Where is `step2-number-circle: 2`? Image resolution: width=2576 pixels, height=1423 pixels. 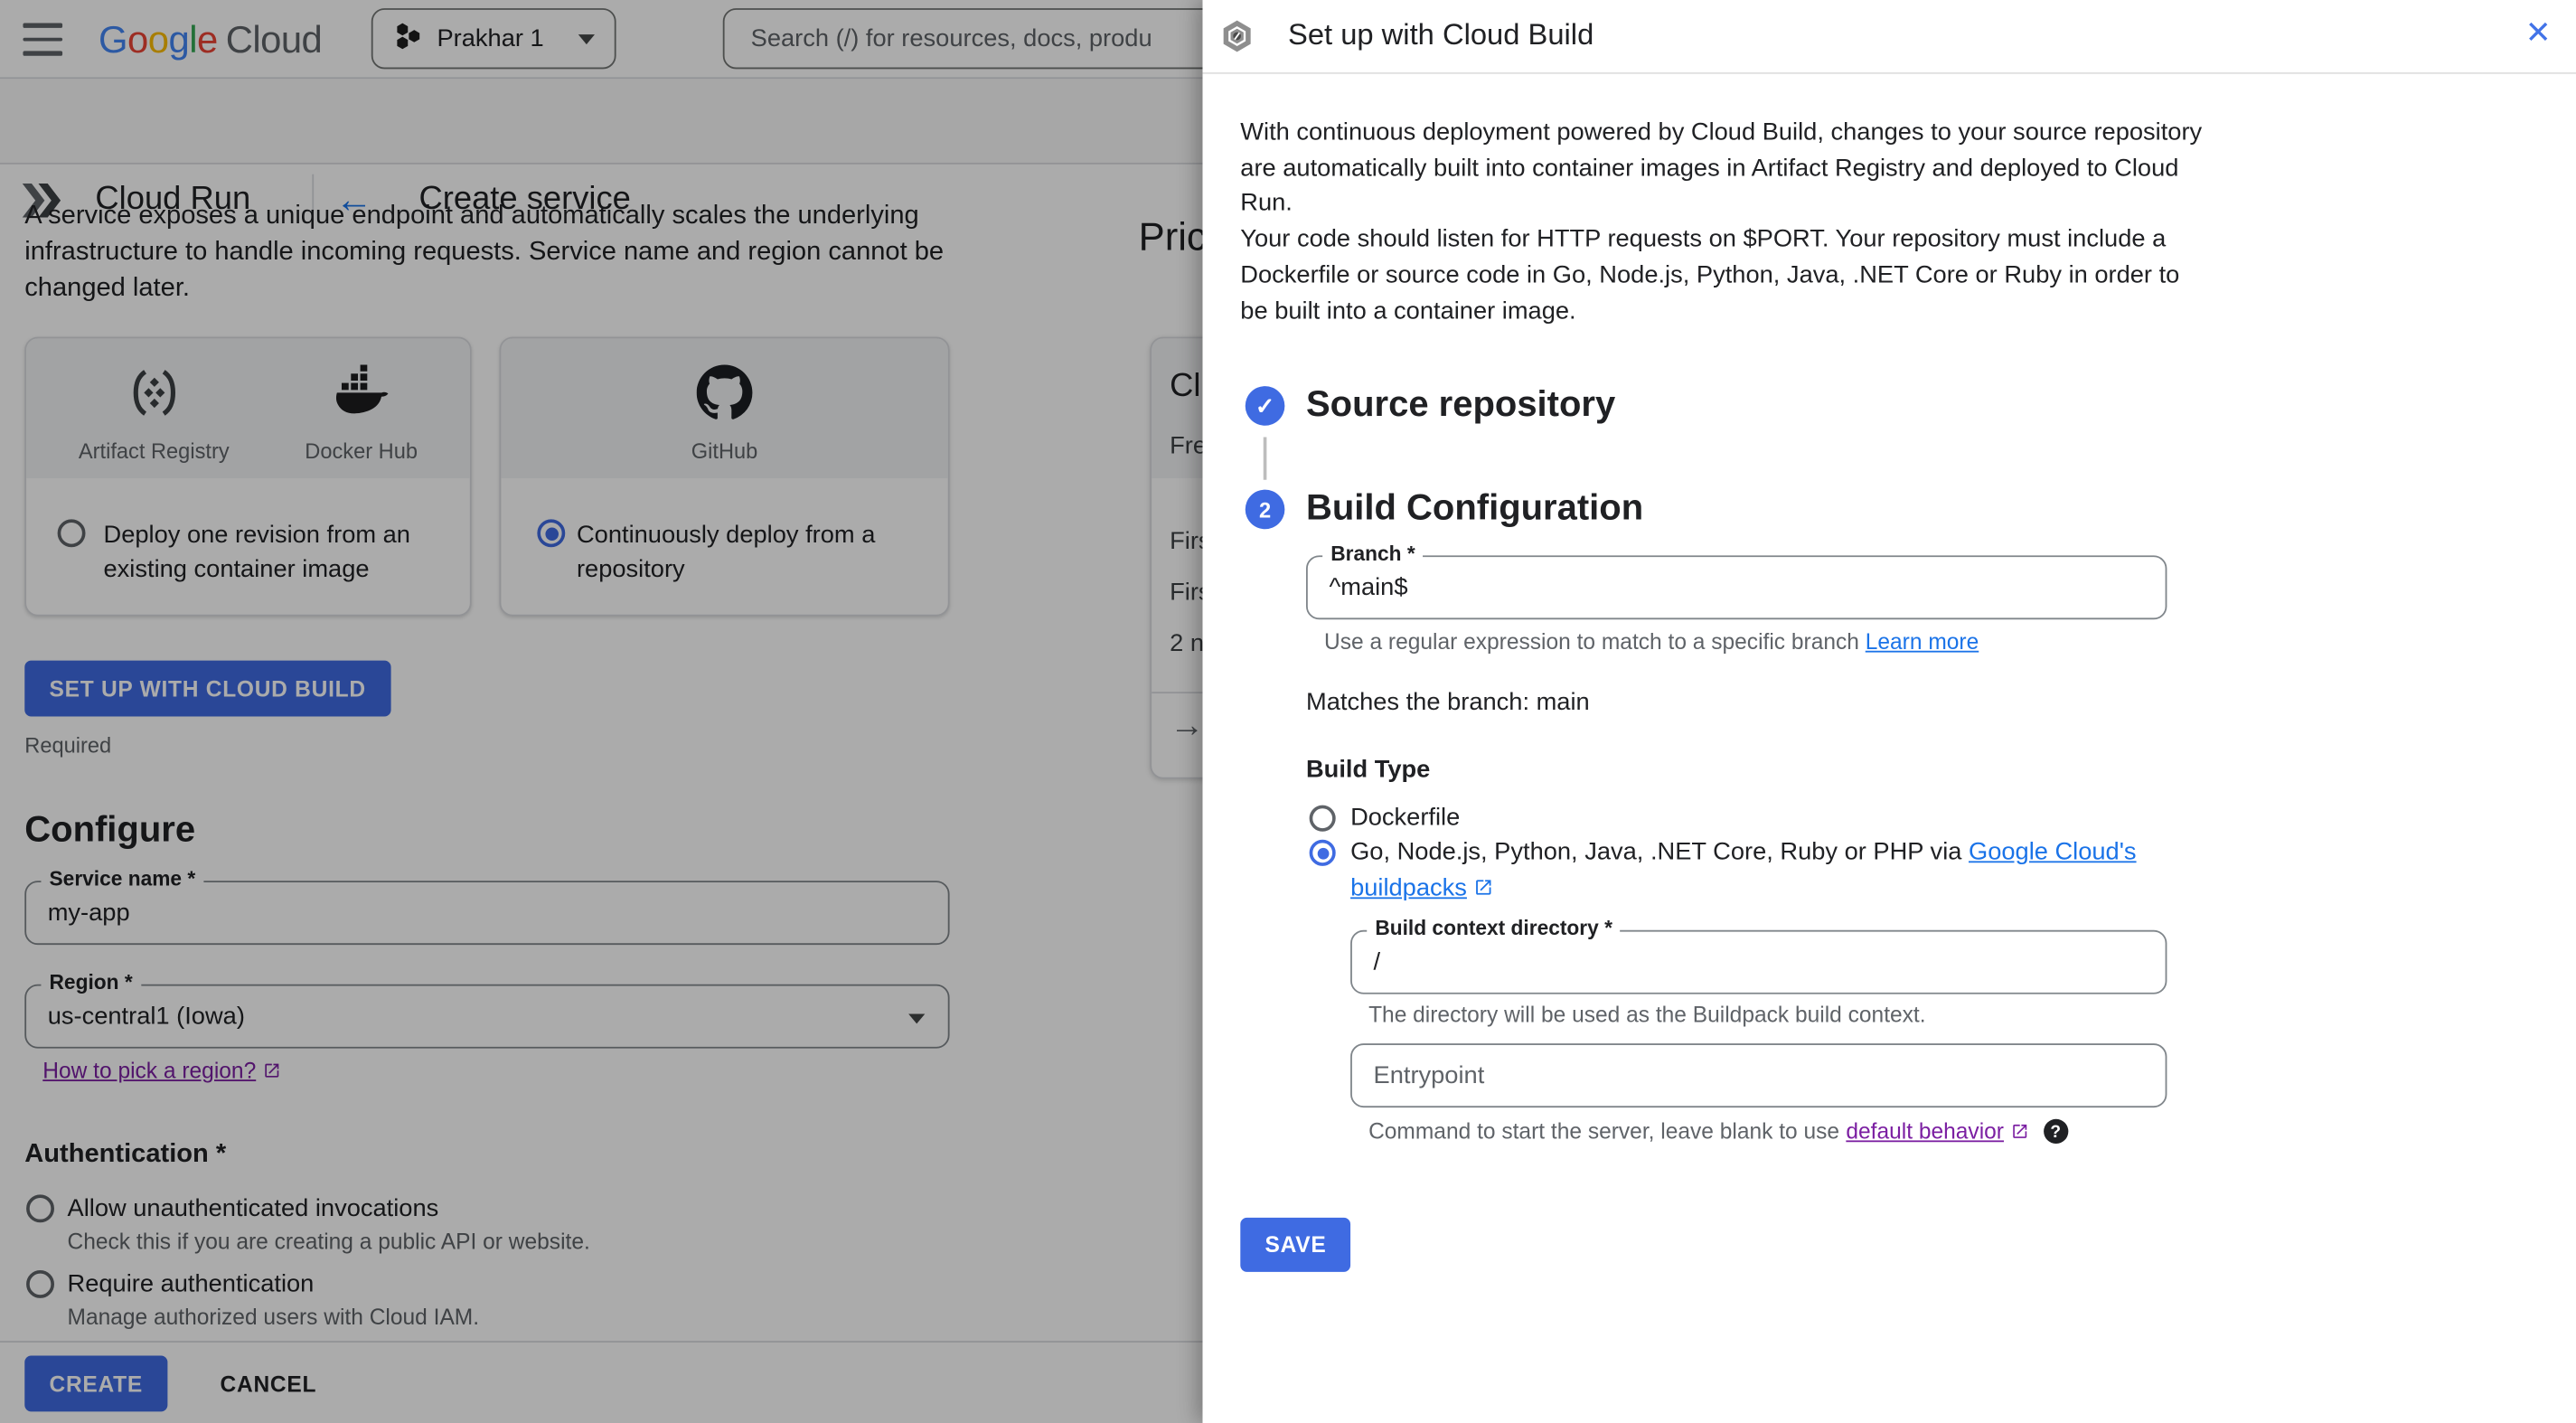 step2-number-circle: 2 is located at coordinates (1265, 509).